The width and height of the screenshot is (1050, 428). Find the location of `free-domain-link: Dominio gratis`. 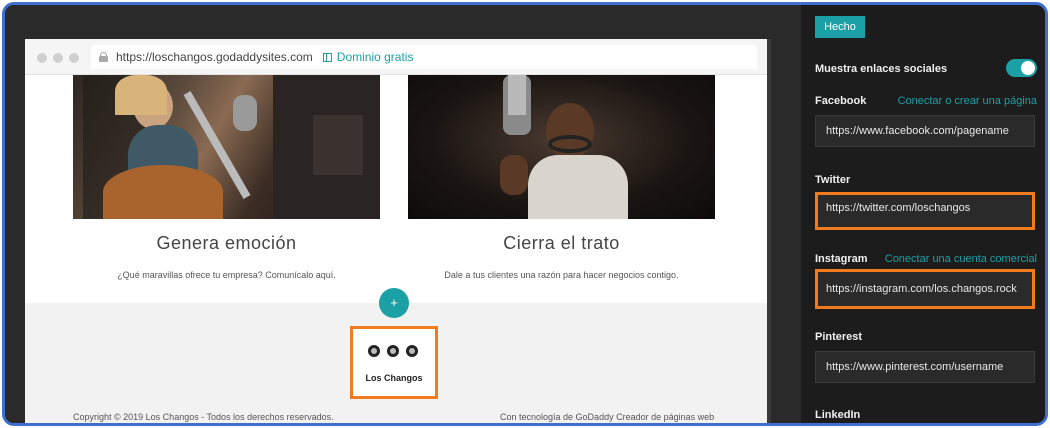

free-domain-link: Dominio gratis is located at coordinates (368, 57).